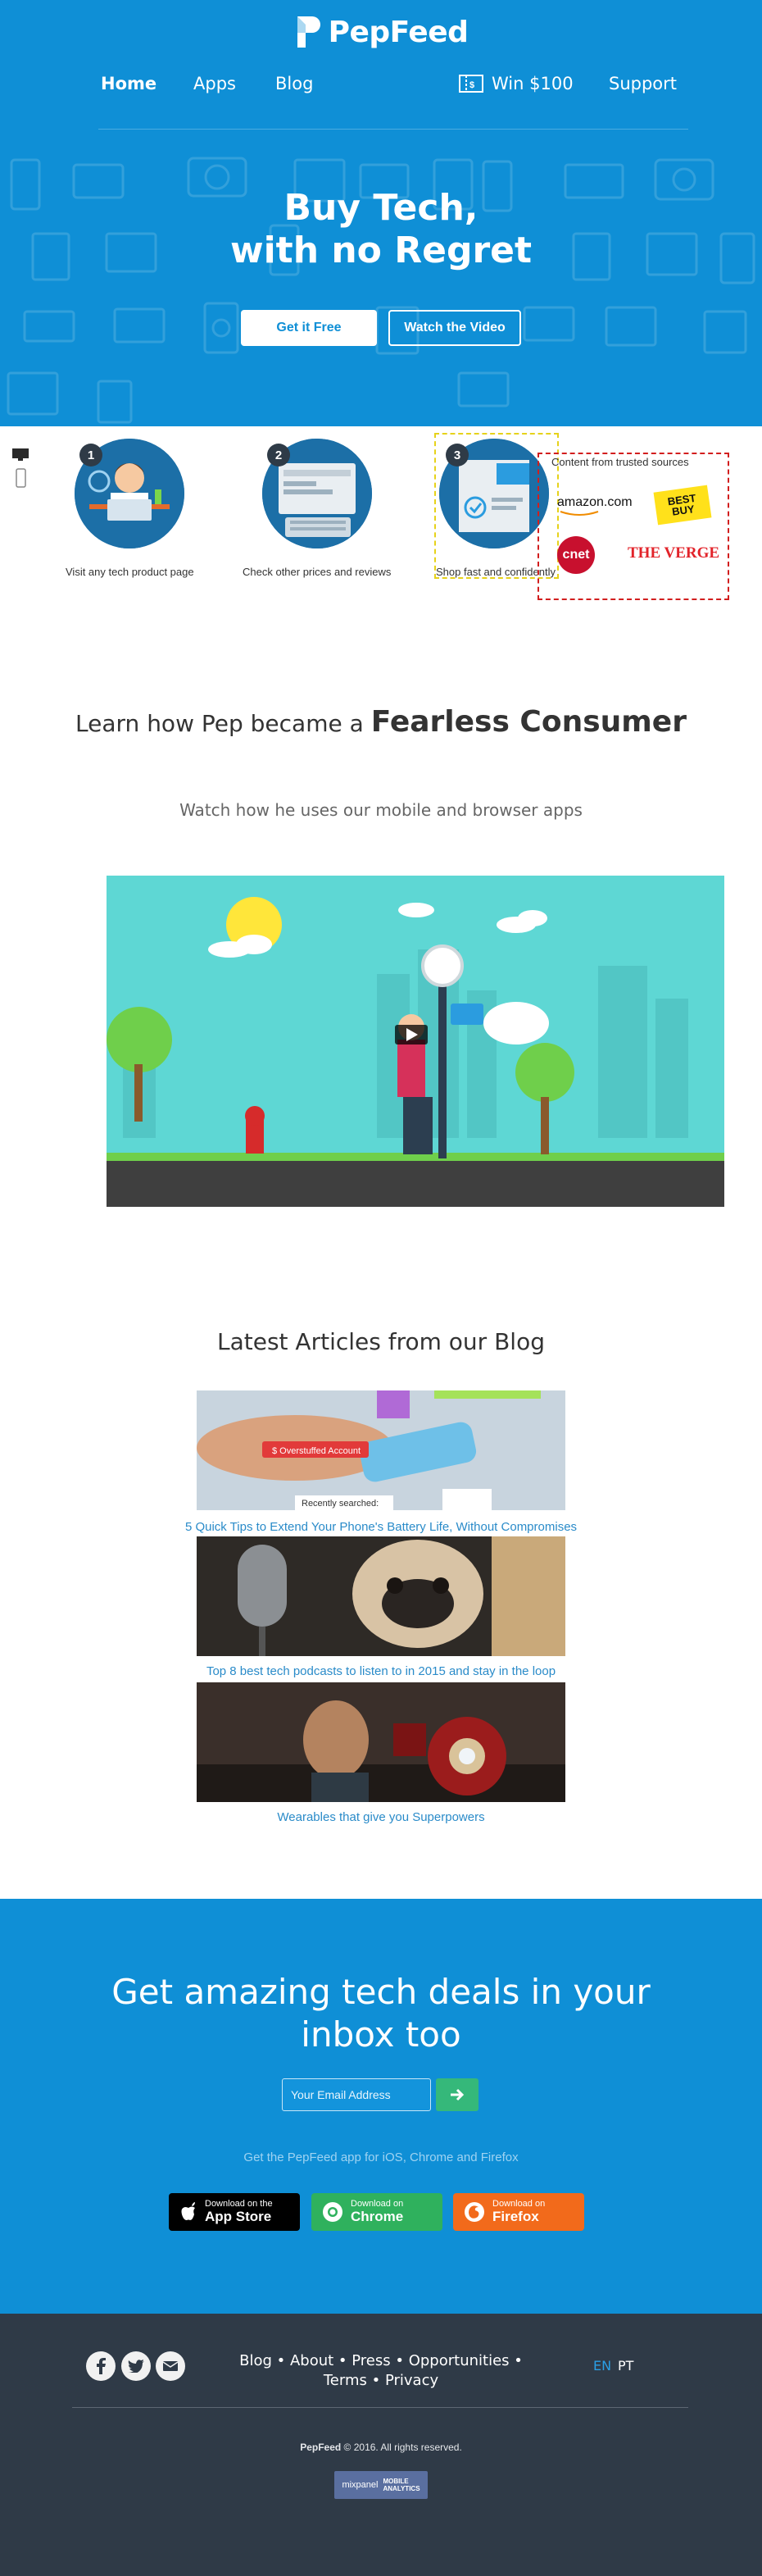  What do you see at coordinates (90, 456) in the screenshot?
I see `step-1-number: 1` at bounding box center [90, 456].